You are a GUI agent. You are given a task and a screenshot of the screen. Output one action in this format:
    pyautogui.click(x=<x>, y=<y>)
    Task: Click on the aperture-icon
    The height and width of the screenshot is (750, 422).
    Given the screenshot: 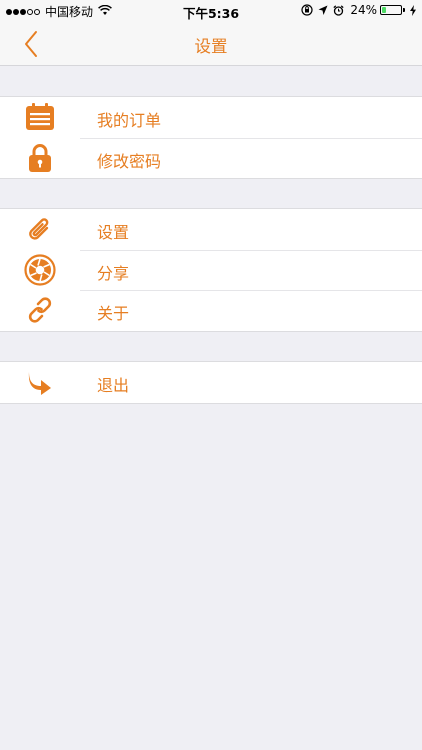 What is the action you would take?
    pyautogui.click(x=40, y=269)
    